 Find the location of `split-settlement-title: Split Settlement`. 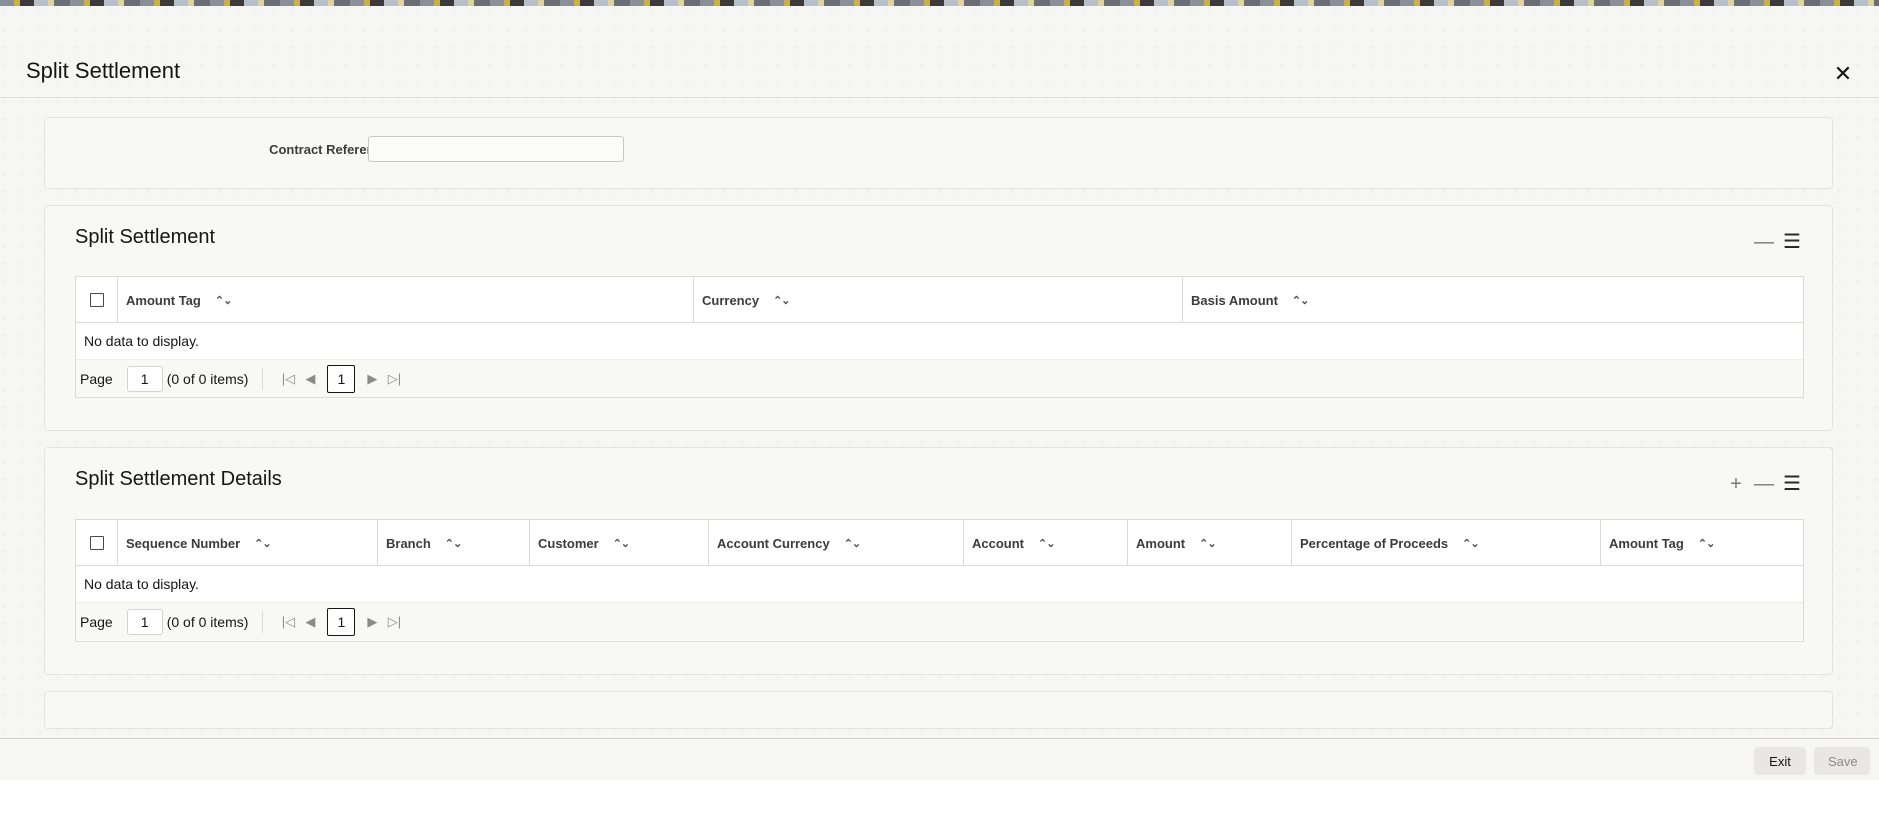

split-settlement-title: Split Settlement is located at coordinates (145, 237).